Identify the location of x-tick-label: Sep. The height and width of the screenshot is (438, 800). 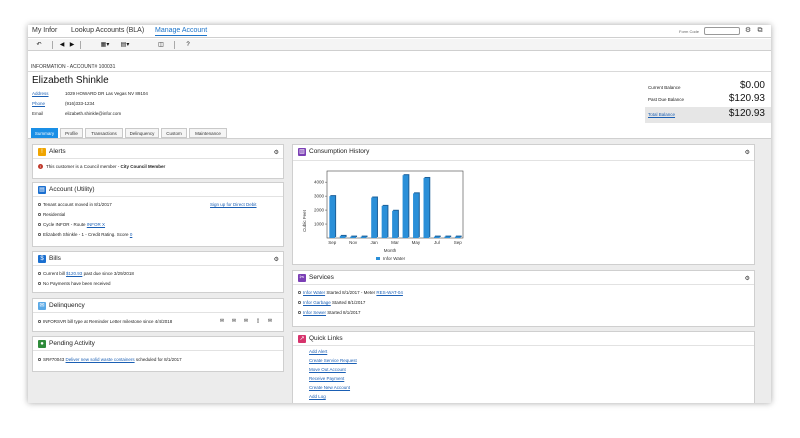
(458, 242).